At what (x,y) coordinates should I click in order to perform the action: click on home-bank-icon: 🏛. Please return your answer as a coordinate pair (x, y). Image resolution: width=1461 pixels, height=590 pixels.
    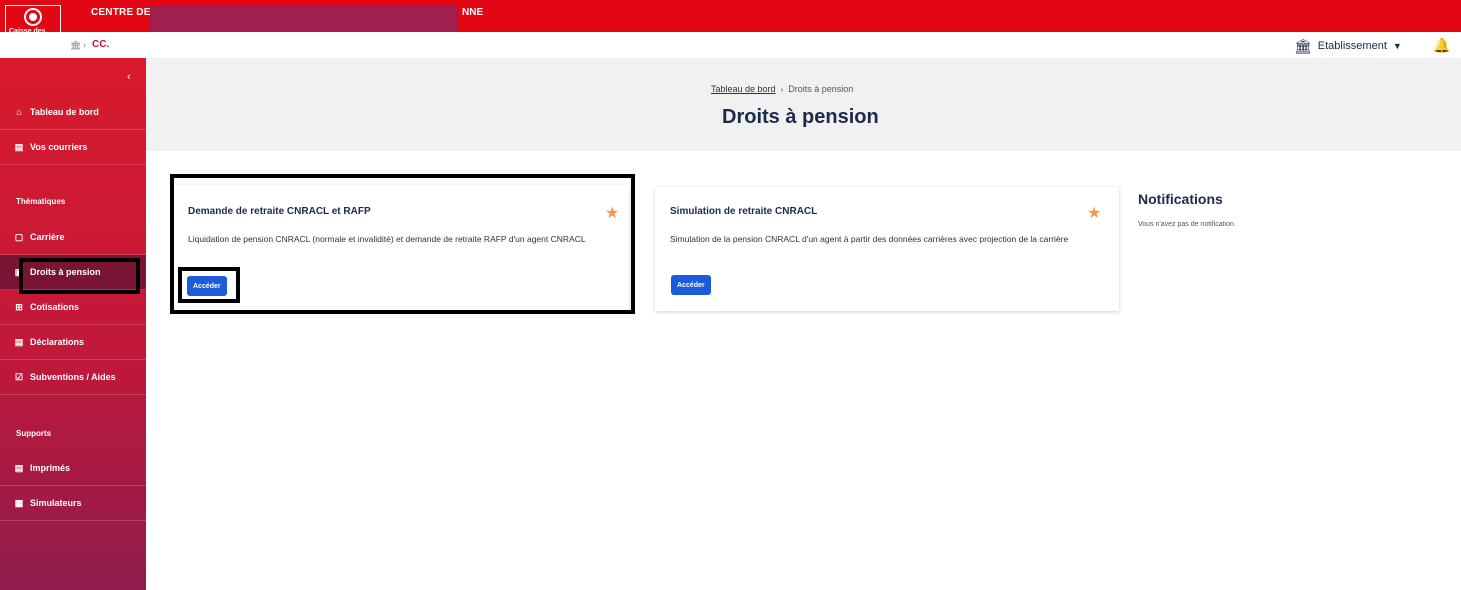
    Looking at the image, I should click on (75, 45).